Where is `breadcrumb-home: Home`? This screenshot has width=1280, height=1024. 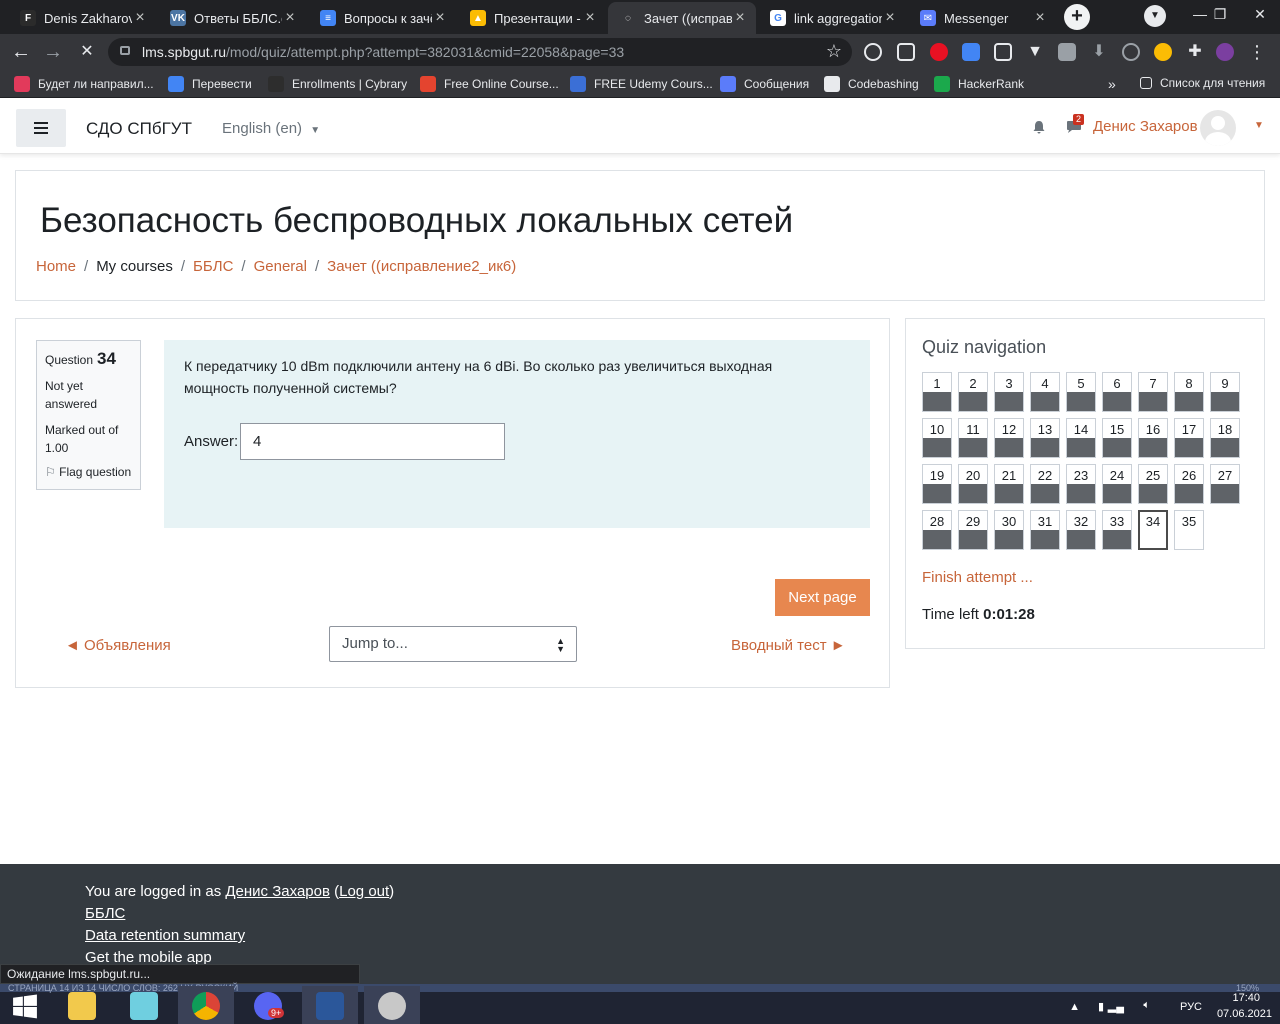 breadcrumb-home: Home is located at coordinates (56, 266).